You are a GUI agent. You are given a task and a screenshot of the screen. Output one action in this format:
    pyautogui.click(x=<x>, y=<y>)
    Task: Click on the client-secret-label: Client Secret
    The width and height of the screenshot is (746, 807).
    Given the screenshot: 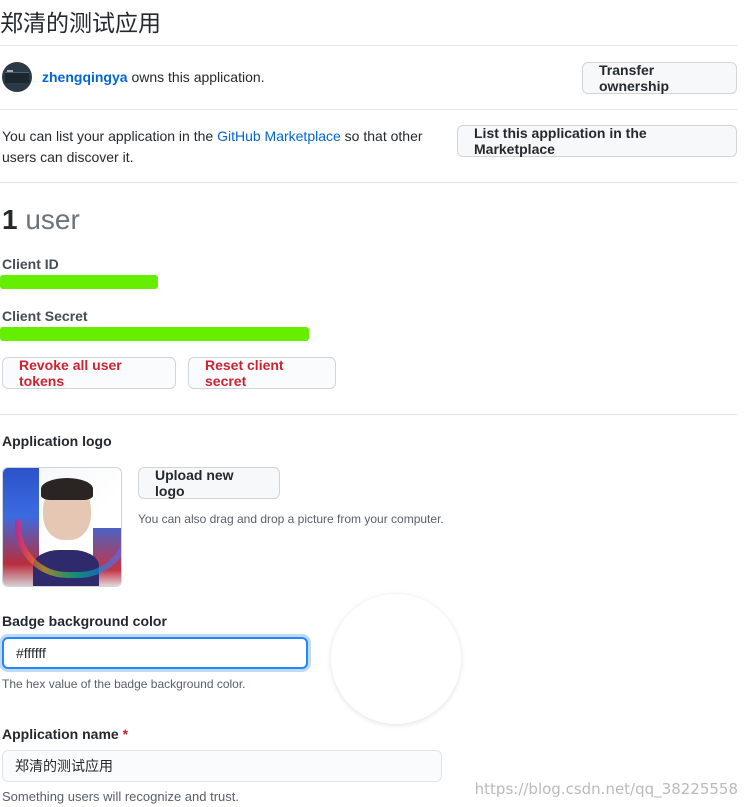 What is the action you would take?
    pyautogui.click(x=45, y=316)
    